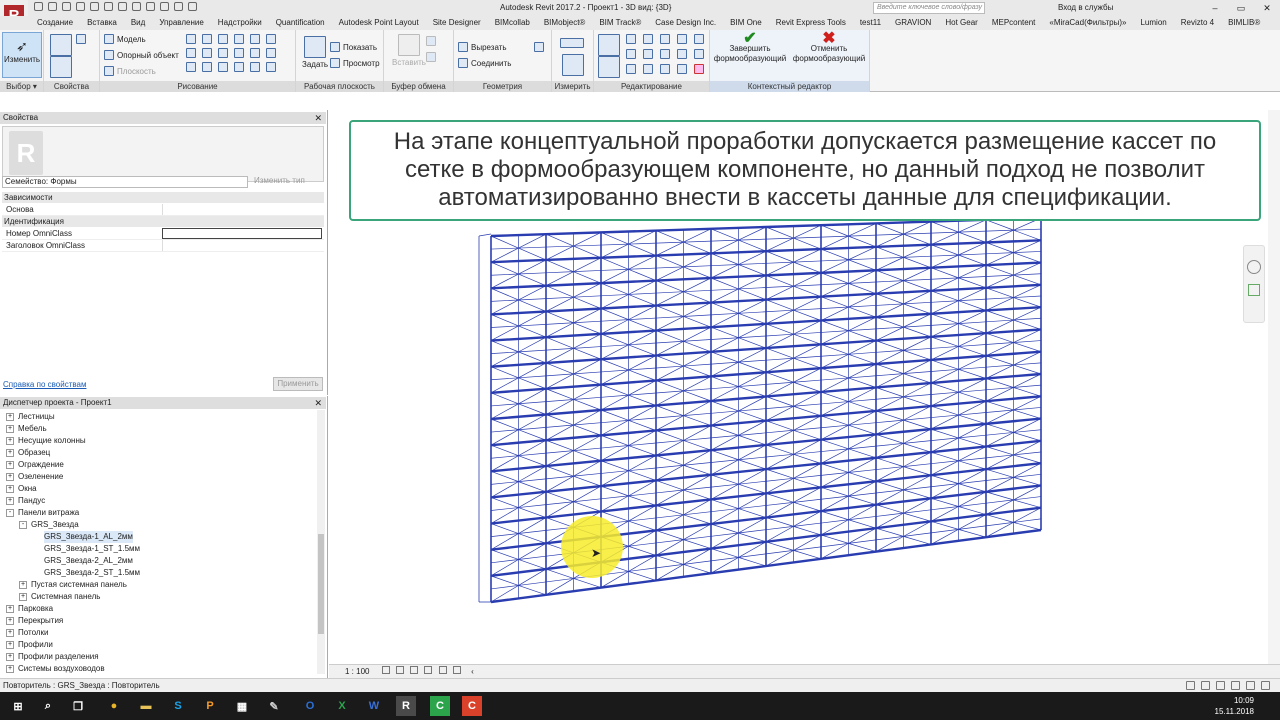 This screenshot has width=1280, height=720. What do you see at coordinates (274, 706) in the screenshot?
I see `paint-icon: ✎` at bounding box center [274, 706].